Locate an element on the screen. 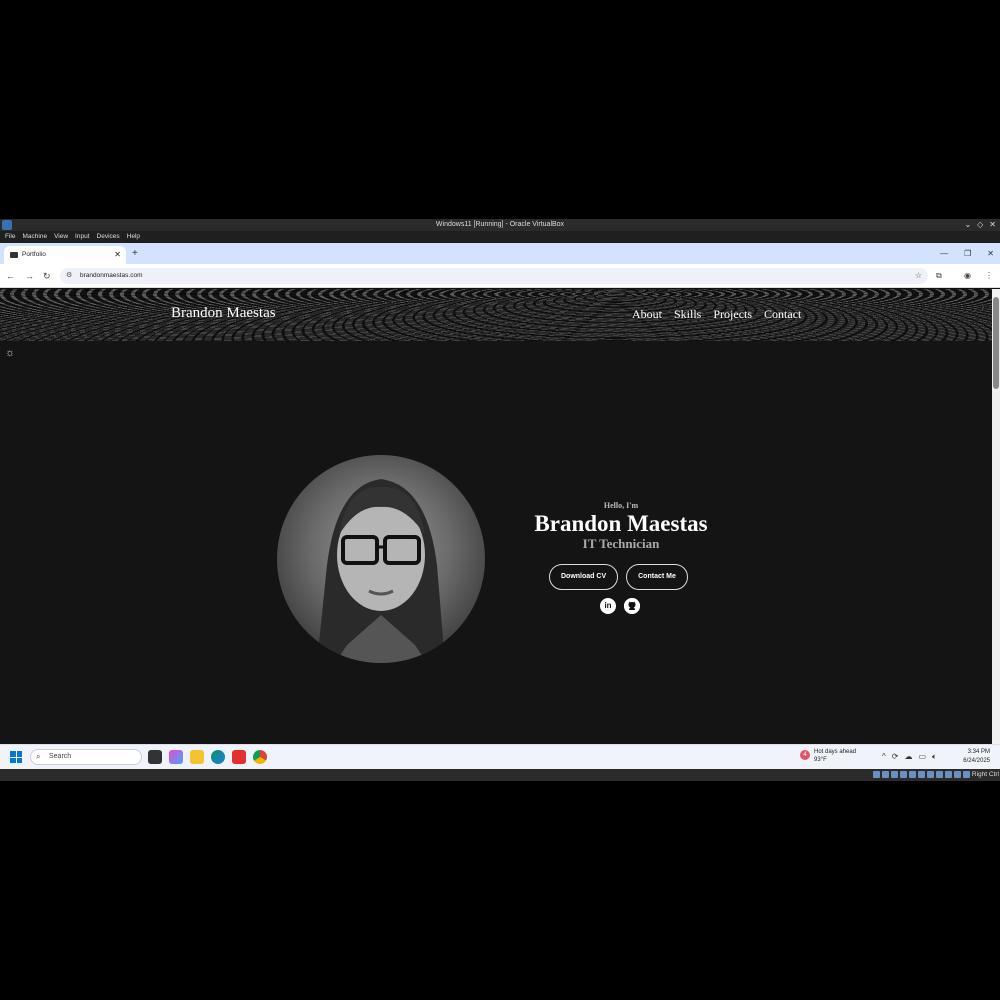  chevron-up-icon: ^ is located at coordinates (884, 757).